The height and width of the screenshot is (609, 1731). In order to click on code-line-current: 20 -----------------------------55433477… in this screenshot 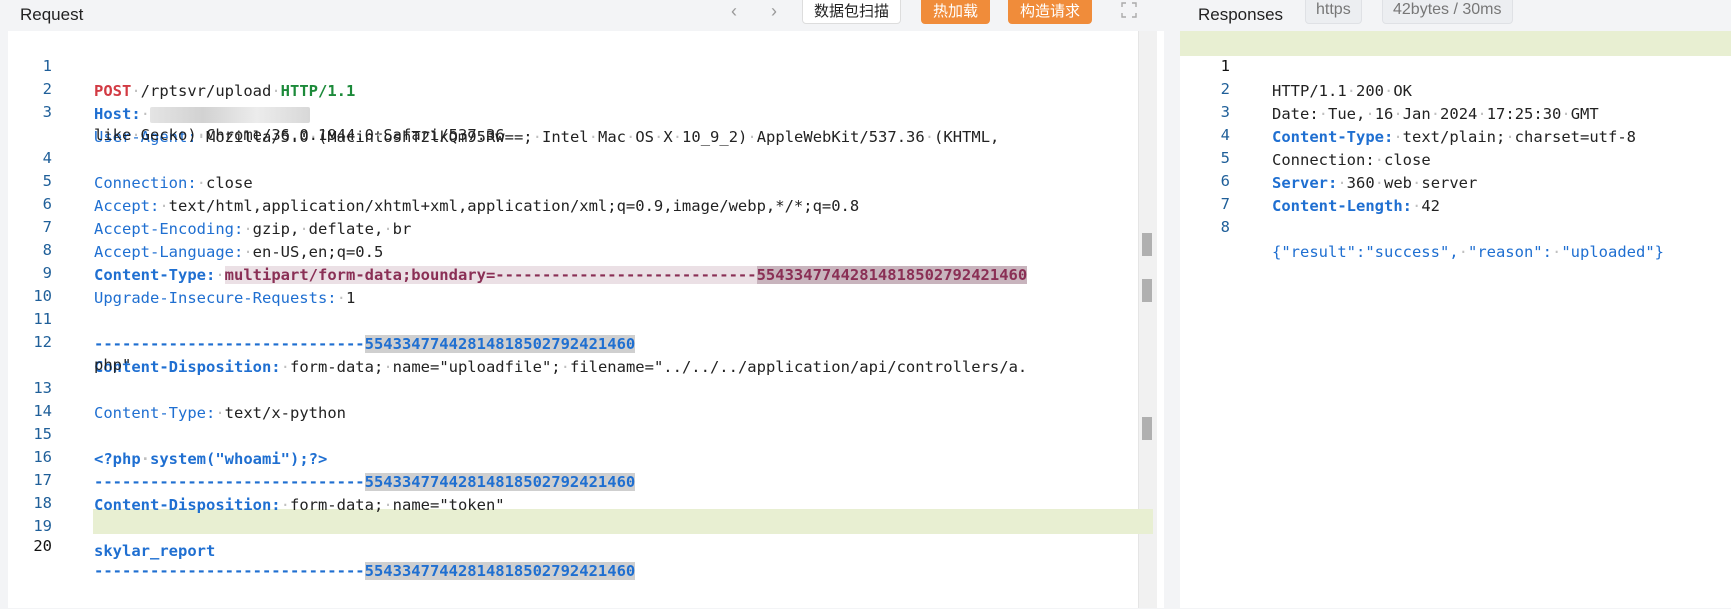, I will do `click(334, 558)`.